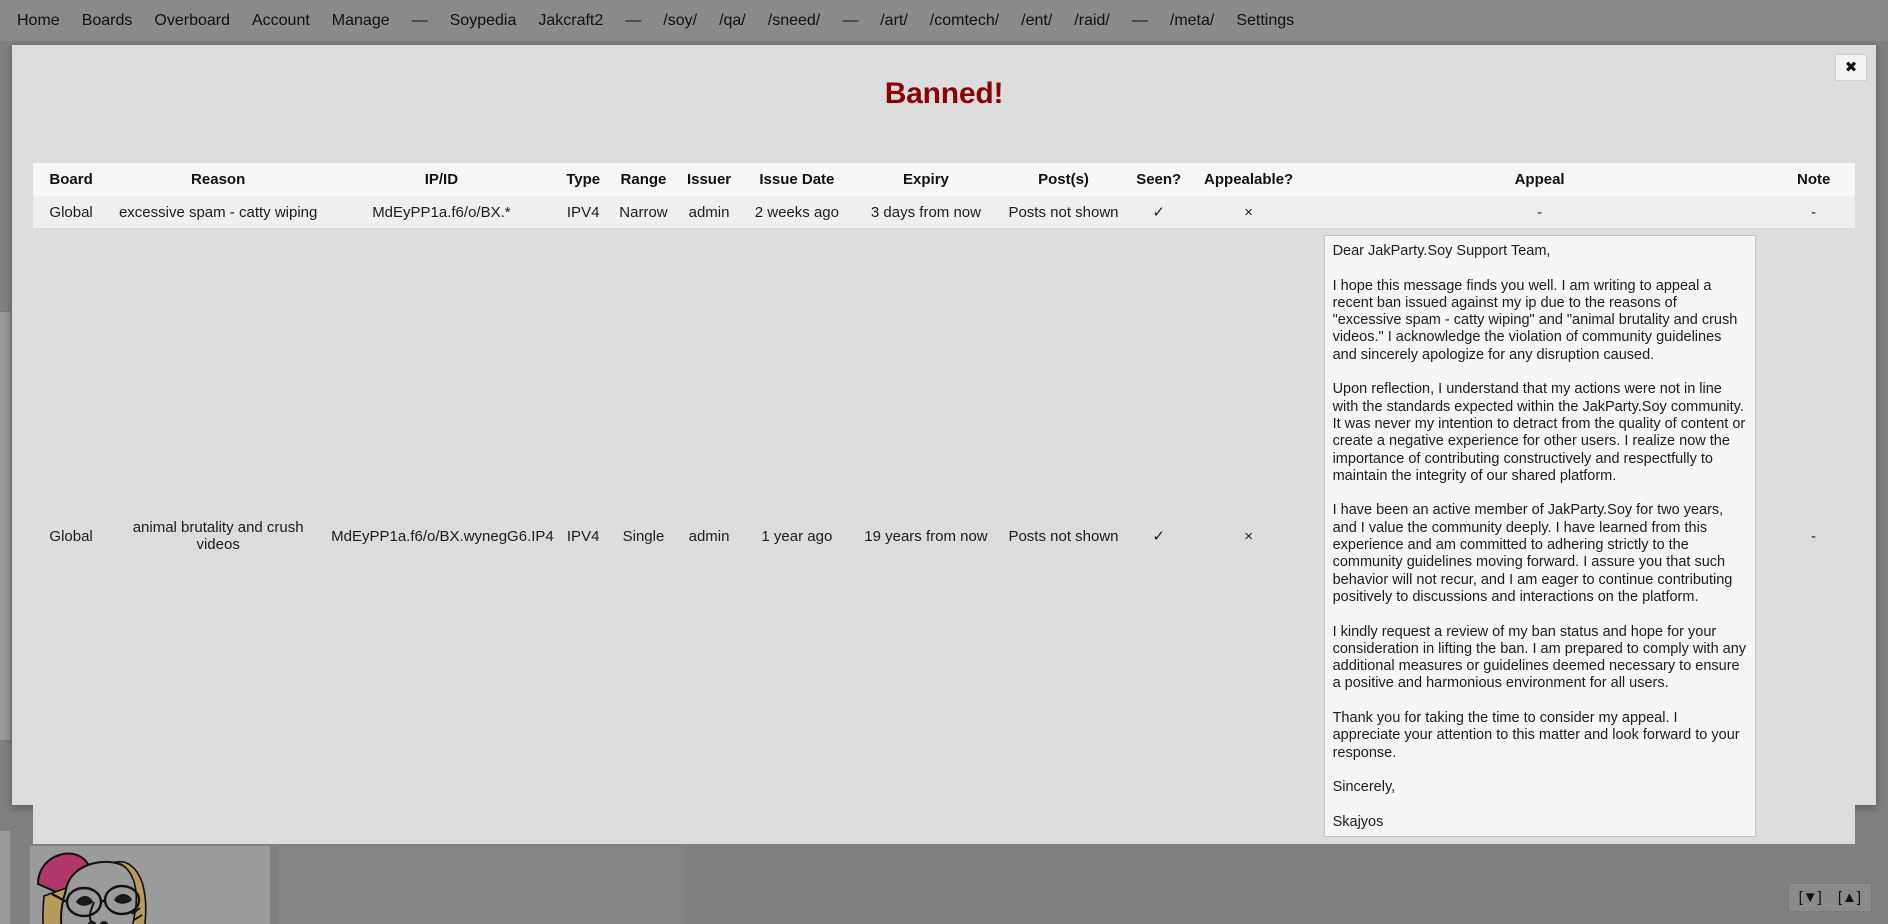 The height and width of the screenshot is (924, 1888). What do you see at coordinates (926, 212) in the screenshot?
I see `cell-expiry: 3 days from now` at bounding box center [926, 212].